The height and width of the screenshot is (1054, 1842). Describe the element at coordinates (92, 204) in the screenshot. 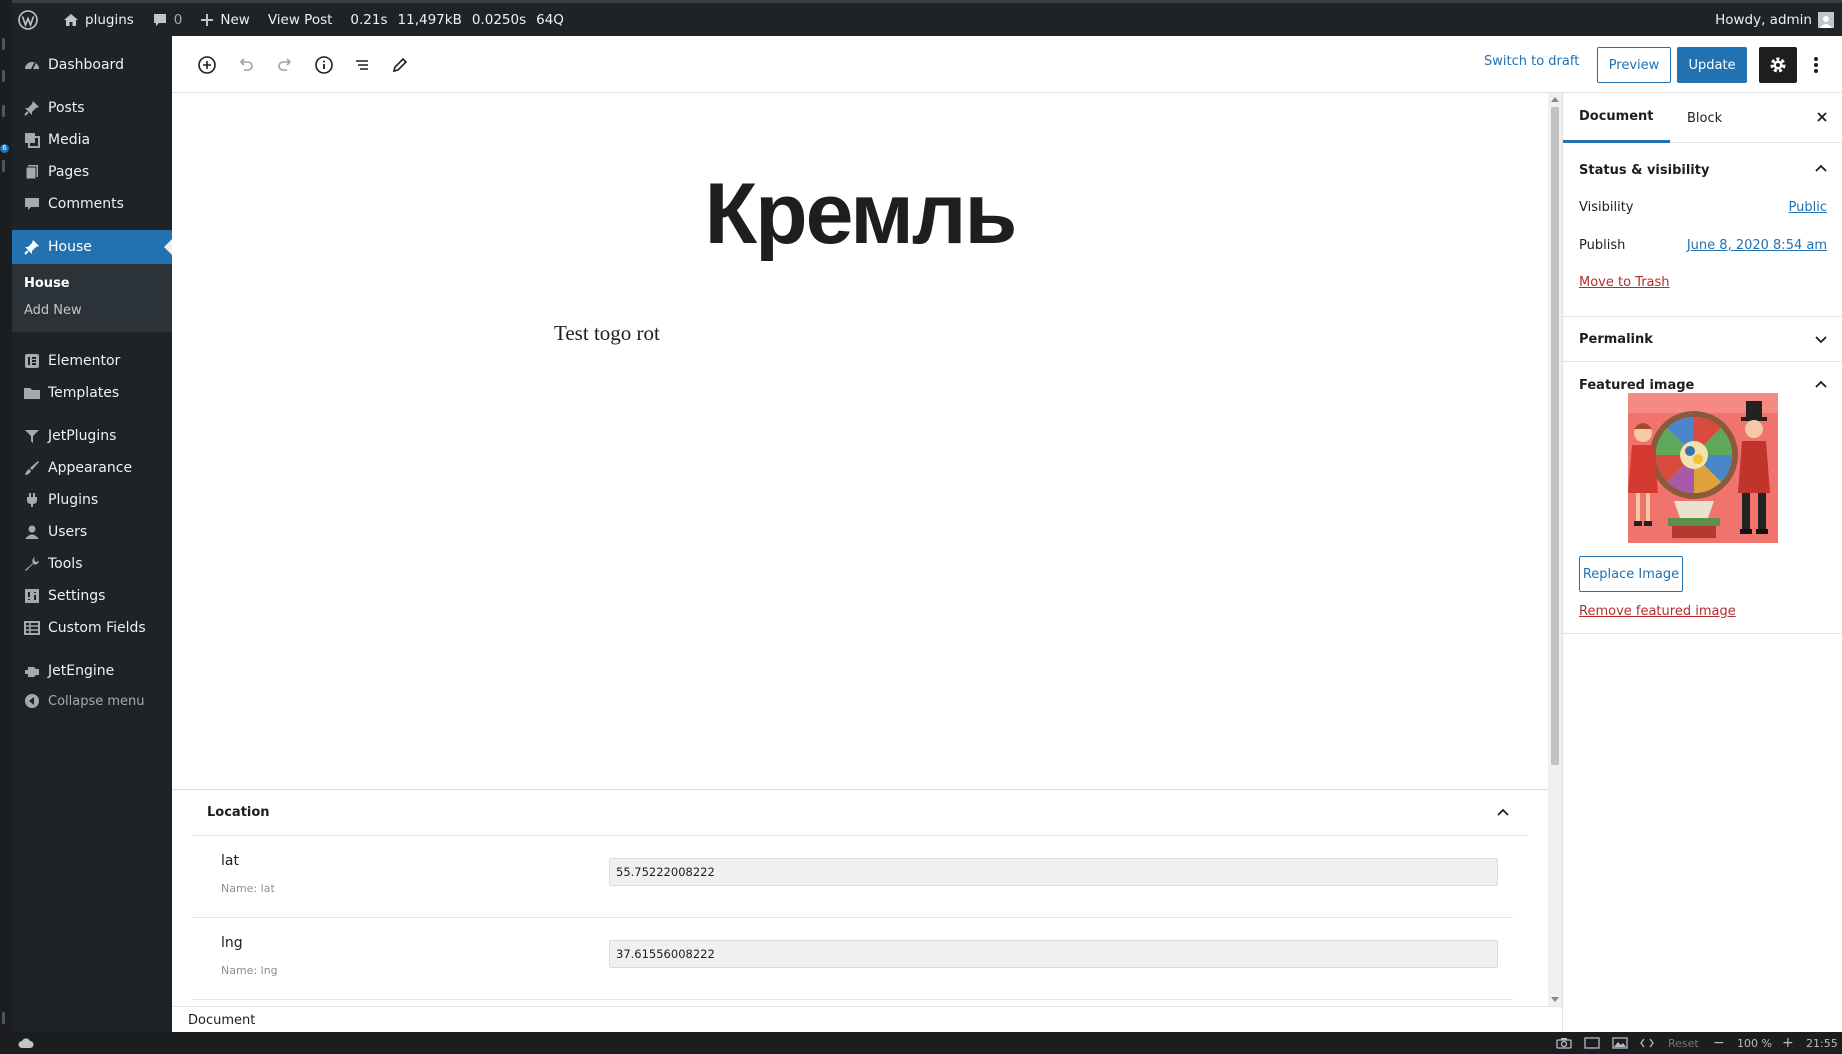

I see `menu-item-comments: Comments` at that location.